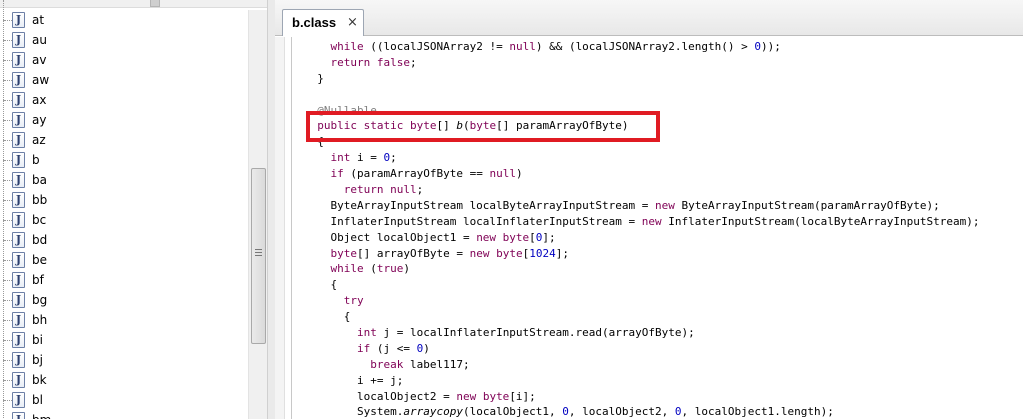  I want to click on code-token: (, so click(370, 269).